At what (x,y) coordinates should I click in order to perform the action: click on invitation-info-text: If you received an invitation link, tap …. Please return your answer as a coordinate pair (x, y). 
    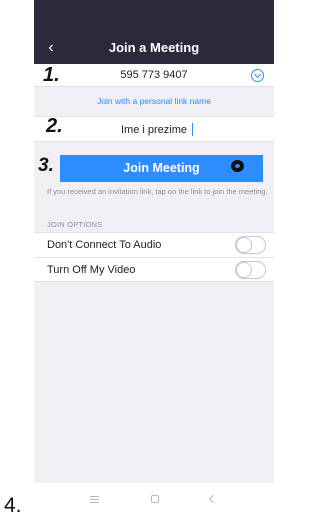
    Looking at the image, I should click on (157, 191).